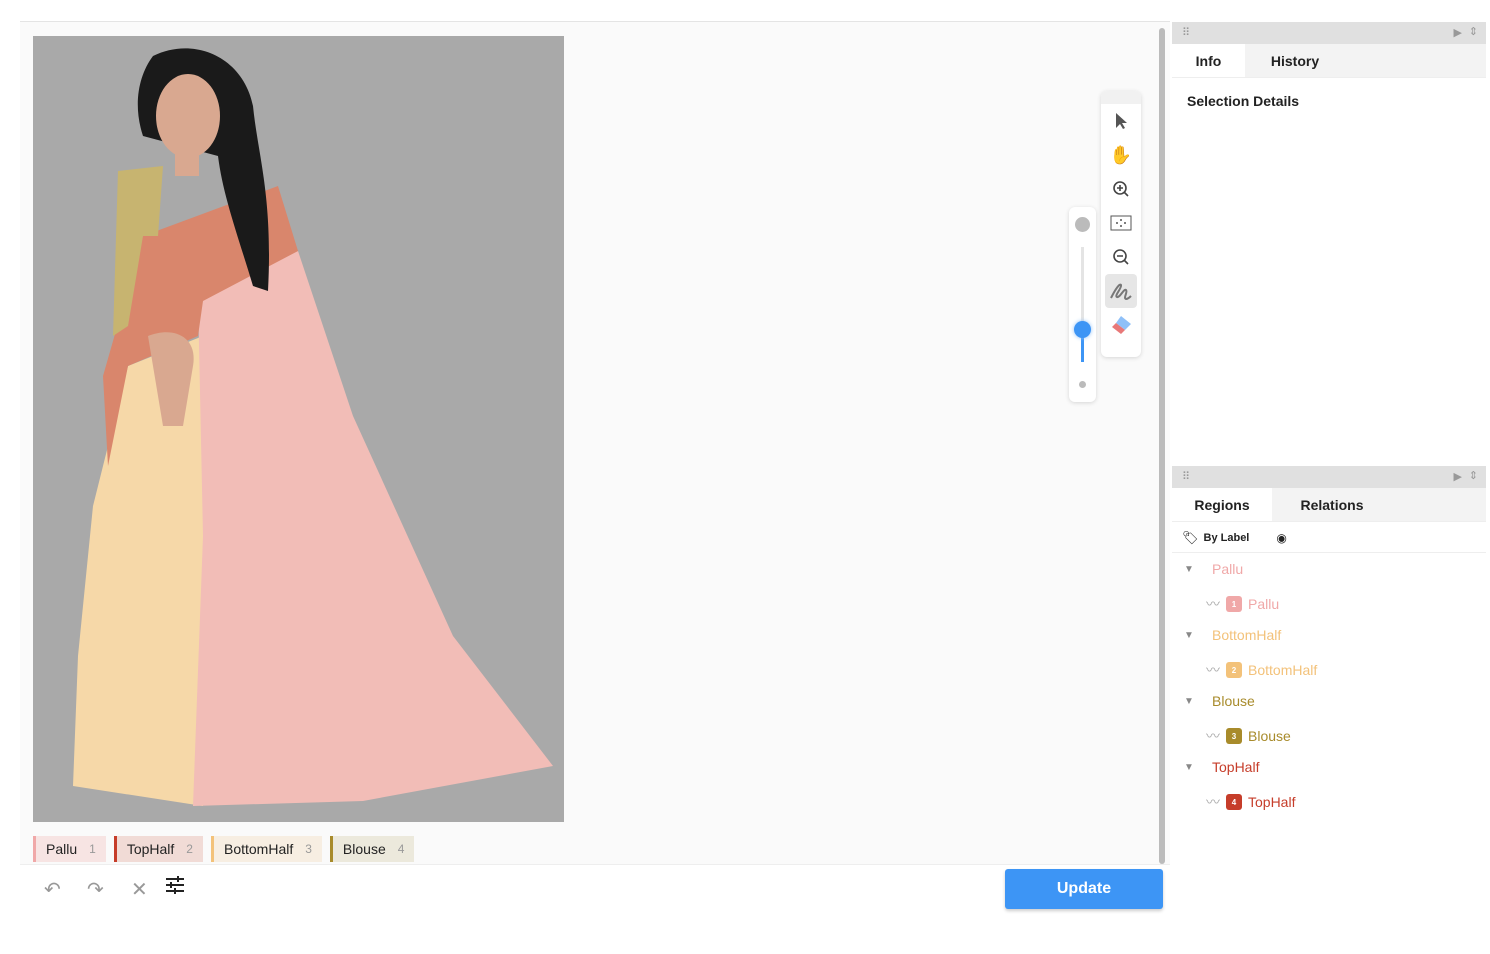 The width and height of the screenshot is (1490, 954). What do you see at coordinates (1234, 670) in the screenshot?
I see `region-badge: 2` at bounding box center [1234, 670].